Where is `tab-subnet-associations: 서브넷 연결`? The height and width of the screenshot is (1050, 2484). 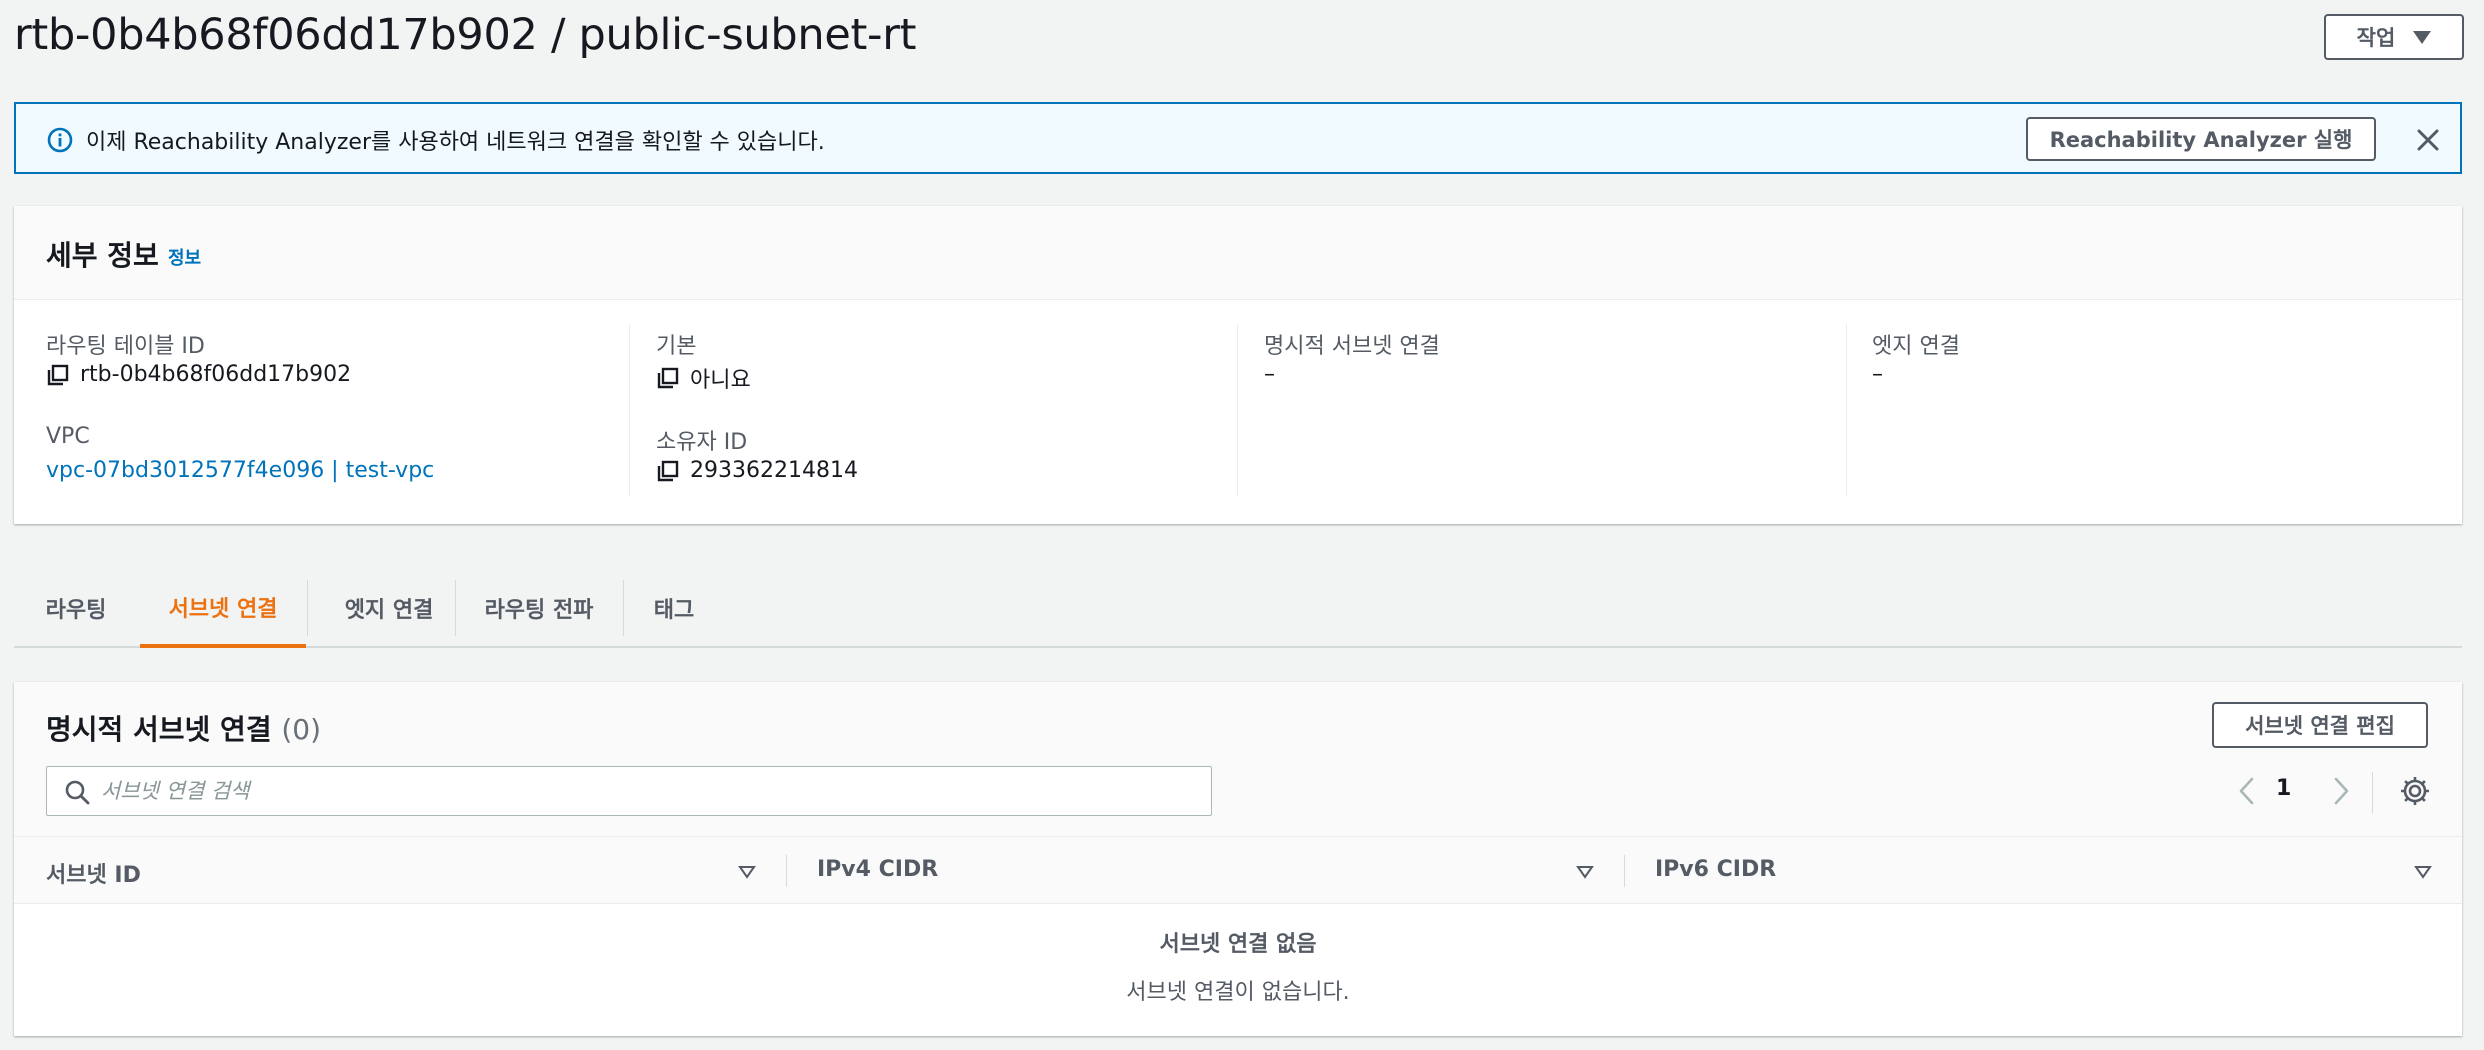 tab-subnet-associations: 서브넷 연결 is located at coordinates (223, 609).